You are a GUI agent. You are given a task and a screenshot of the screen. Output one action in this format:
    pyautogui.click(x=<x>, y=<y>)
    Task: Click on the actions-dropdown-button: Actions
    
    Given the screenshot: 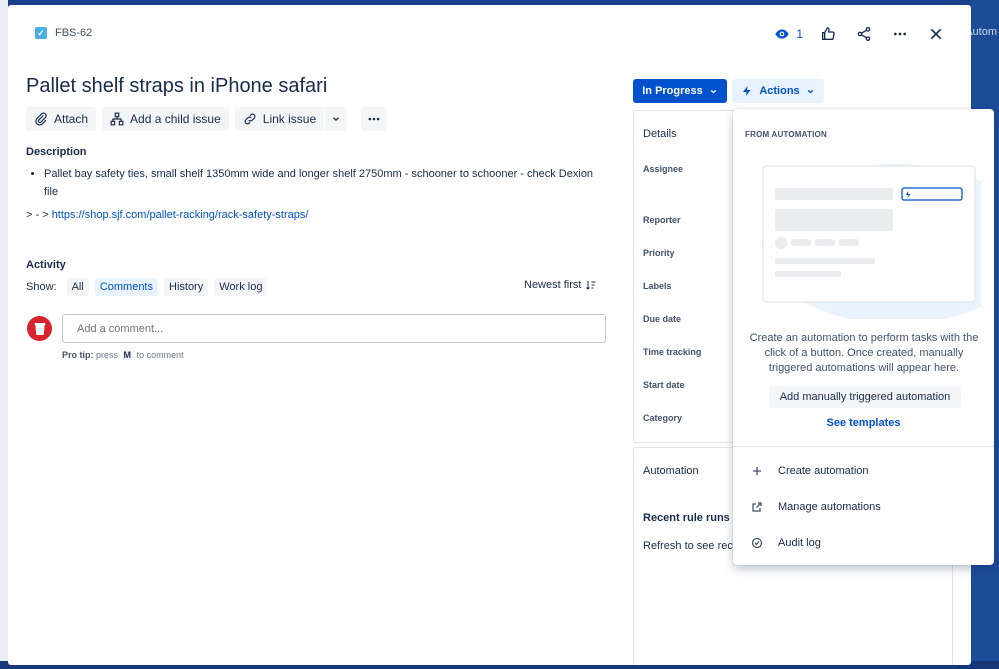 What is the action you would take?
    pyautogui.click(x=778, y=91)
    